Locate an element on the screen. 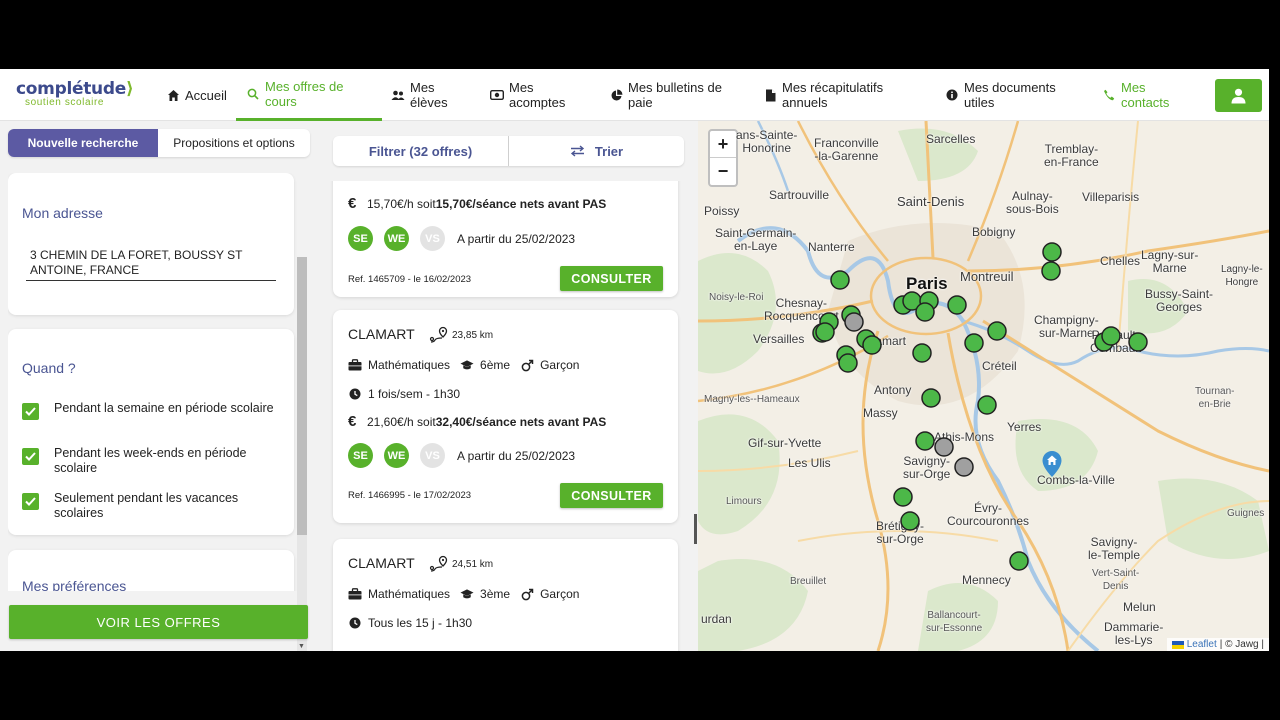  offer-subject: Mathématiques is located at coordinates (409, 594).